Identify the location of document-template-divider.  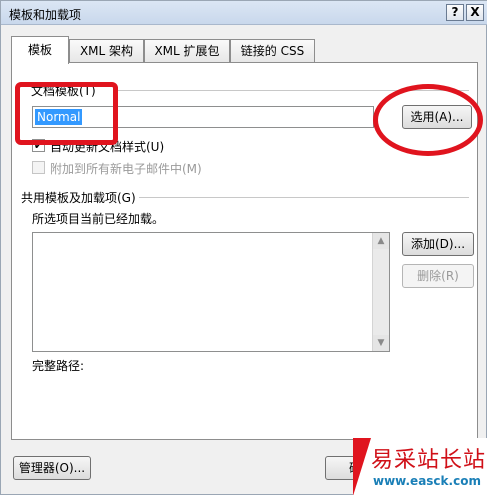
(293, 90).